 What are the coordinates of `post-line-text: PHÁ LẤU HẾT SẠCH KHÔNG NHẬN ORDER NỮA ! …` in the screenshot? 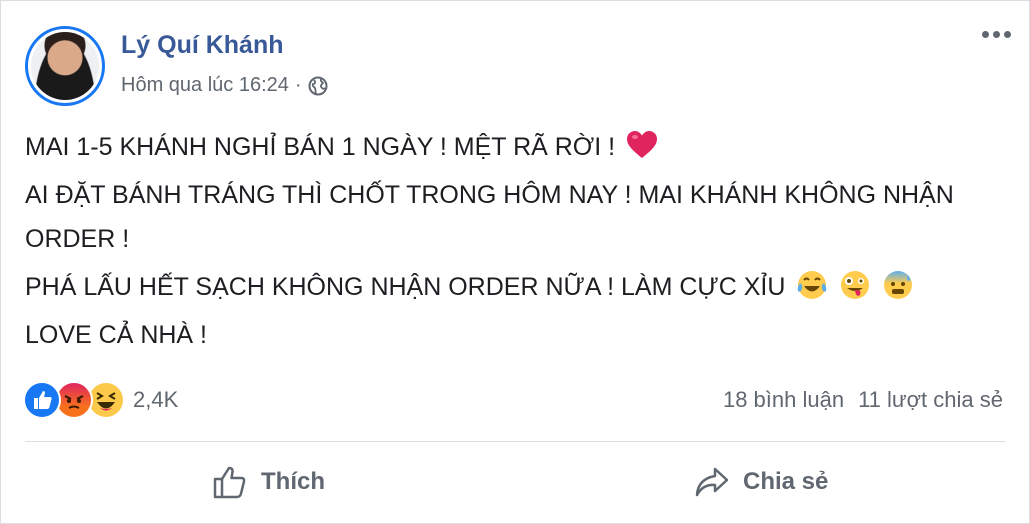 It's located at (405, 287).